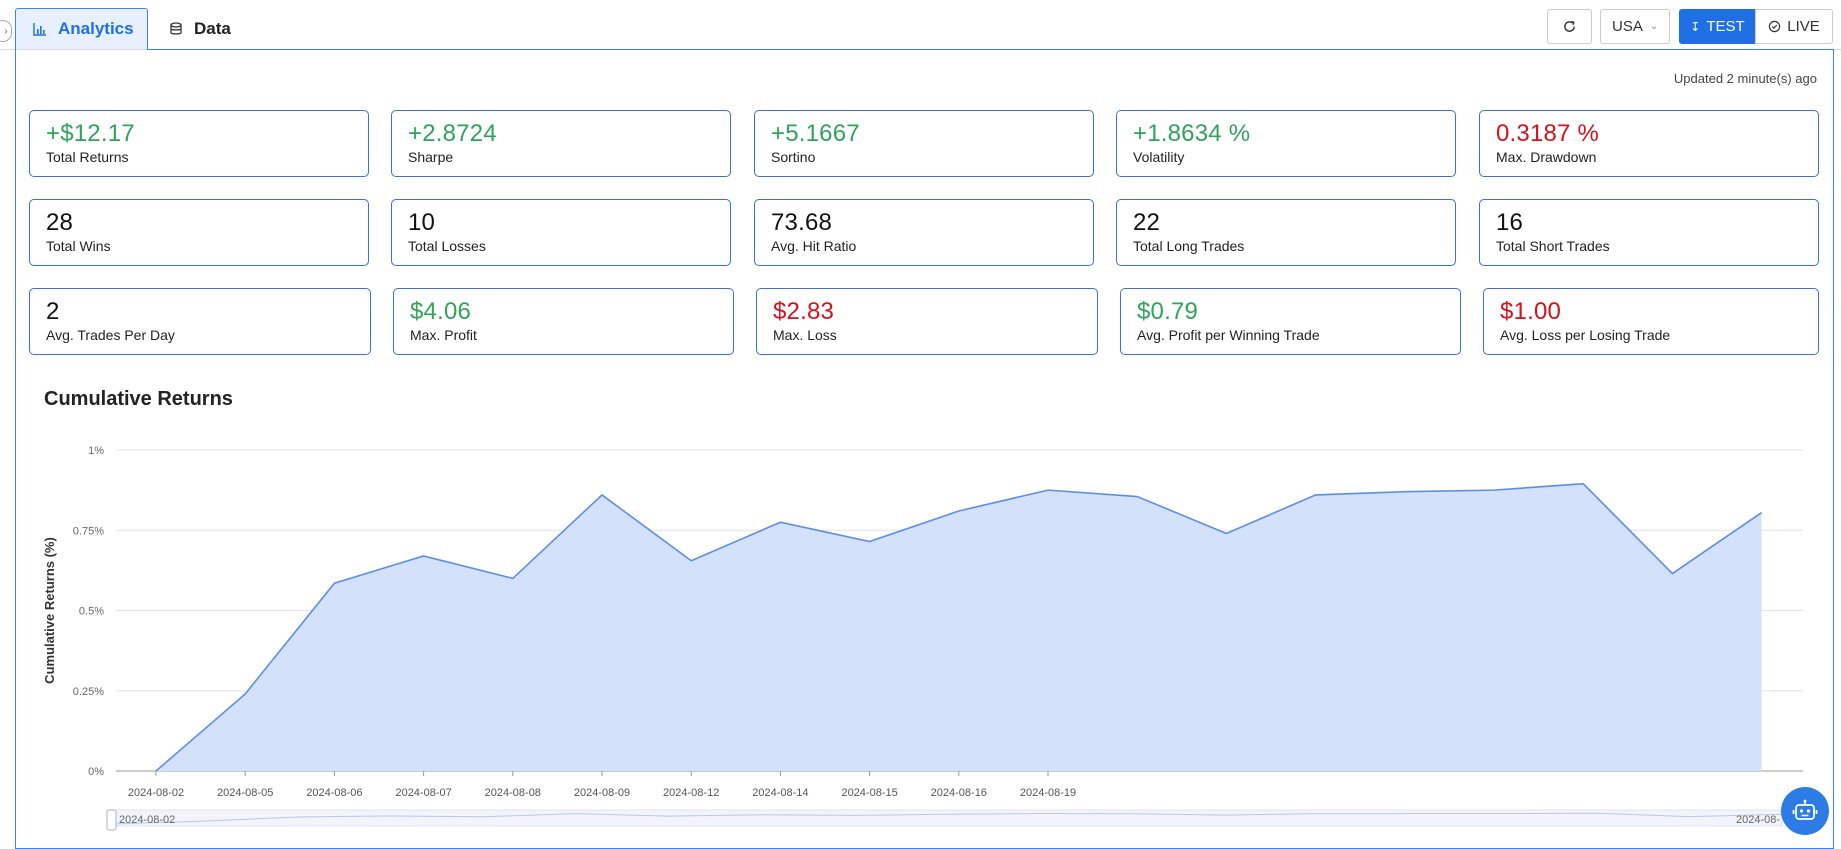 The width and height of the screenshot is (1841, 849). I want to click on robot-icon, so click(1805, 809).